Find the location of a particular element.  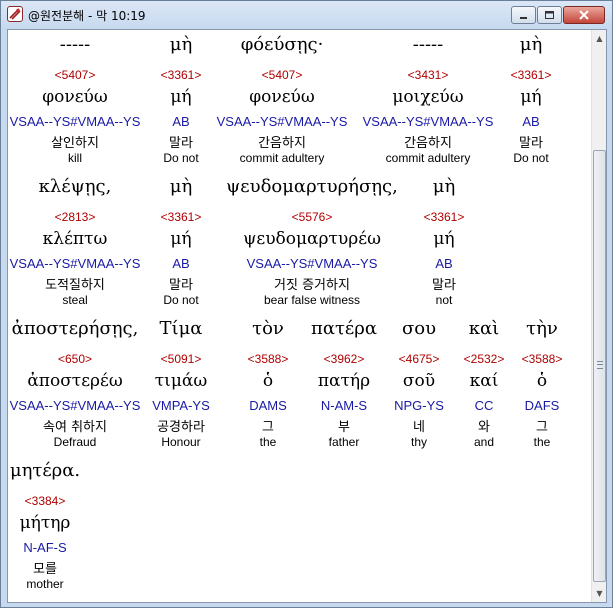

token-korean: 모를 is located at coordinates (45, 569).